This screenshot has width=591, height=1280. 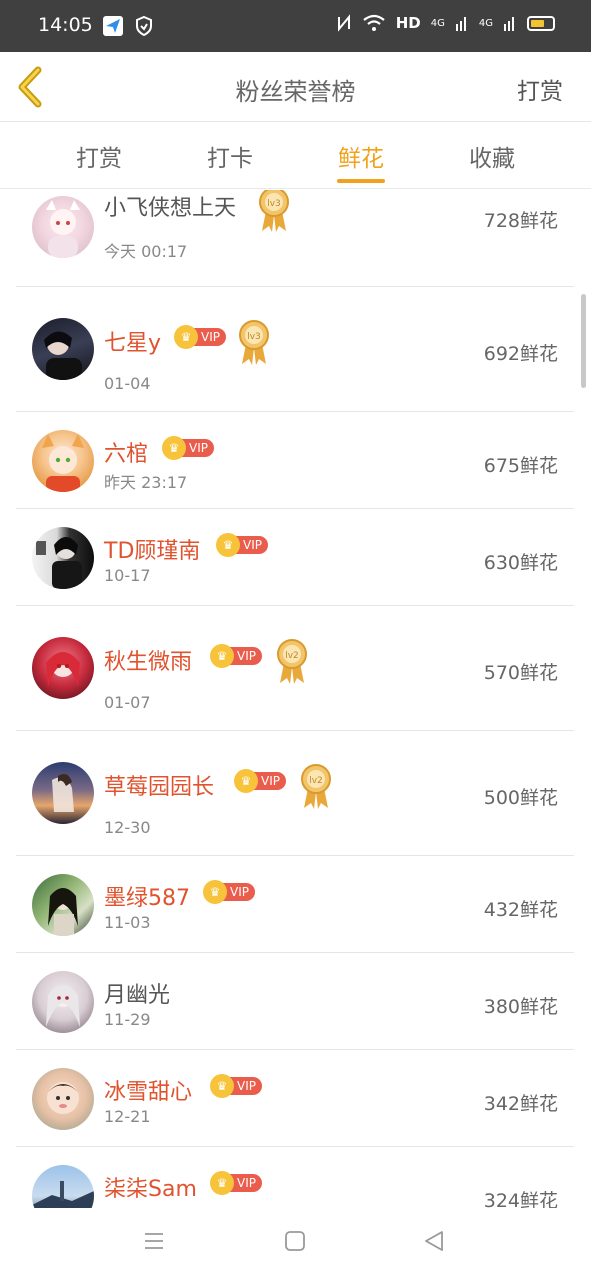 I want to click on list-item: 柒柒Sam ♛ VIP 324鲜花, so click(x=295, y=1177).